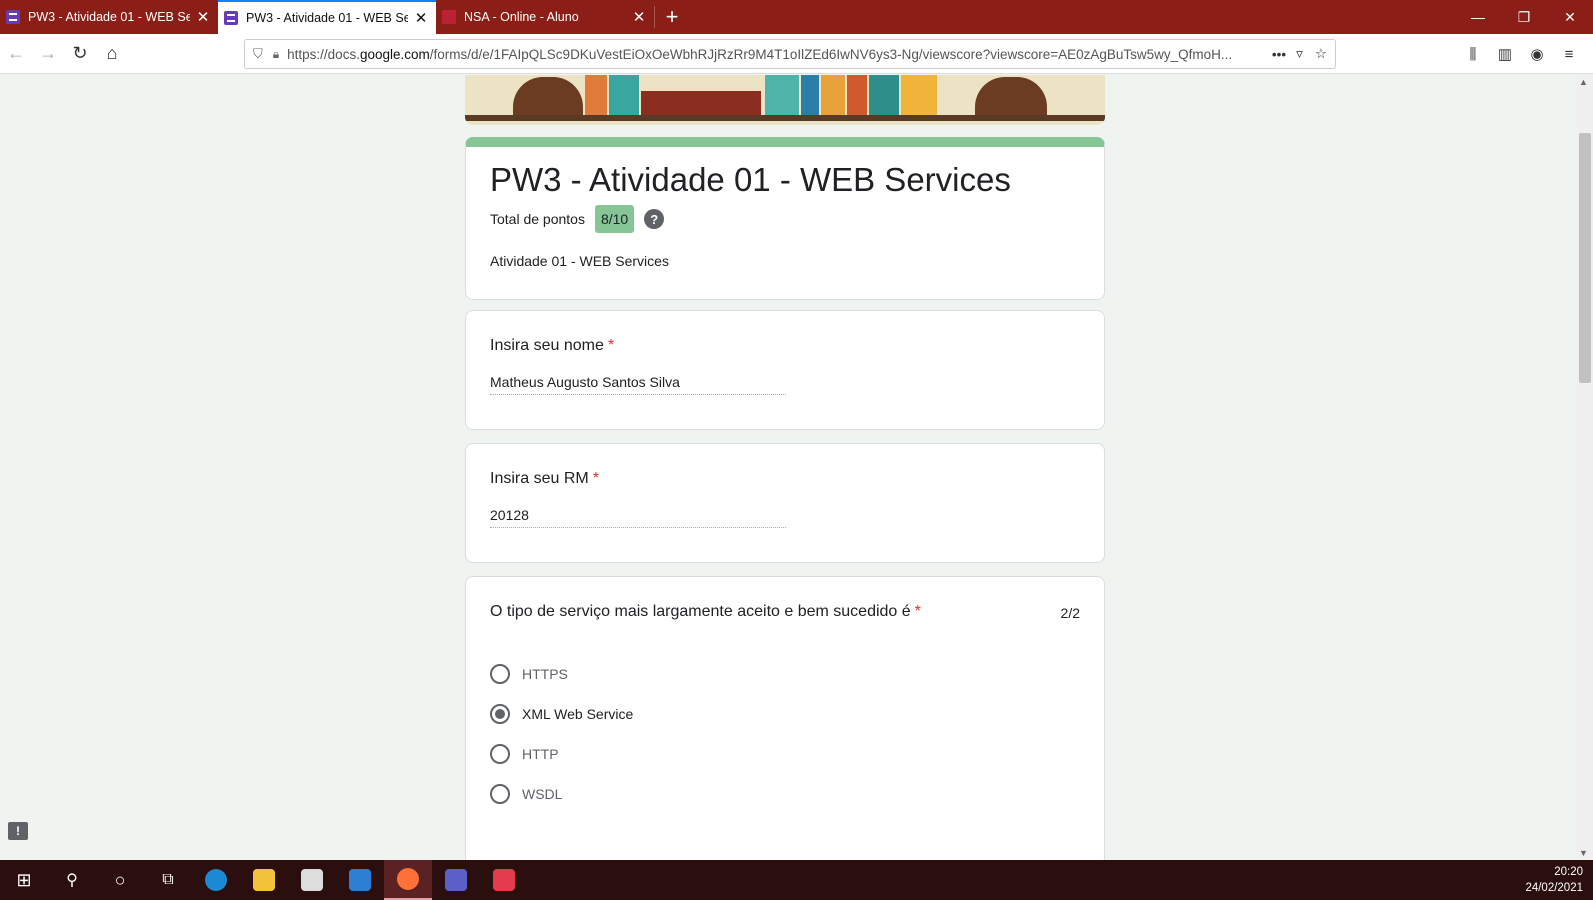  What do you see at coordinates (72, 880) in the screenshot?
I see `search-icon: ⚲` at bounding box center [72, 880].